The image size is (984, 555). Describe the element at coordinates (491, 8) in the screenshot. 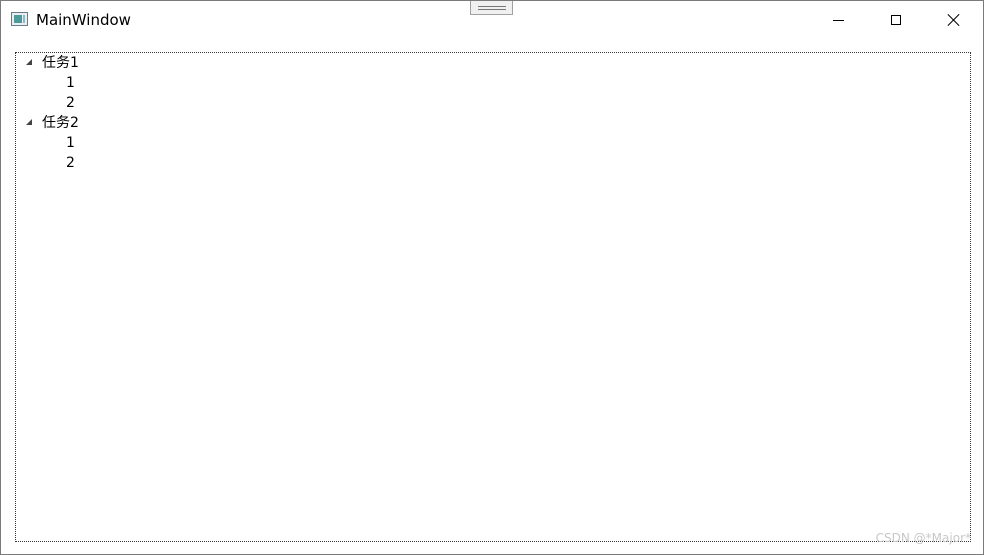

I see `resize-grip-icon` at that location.